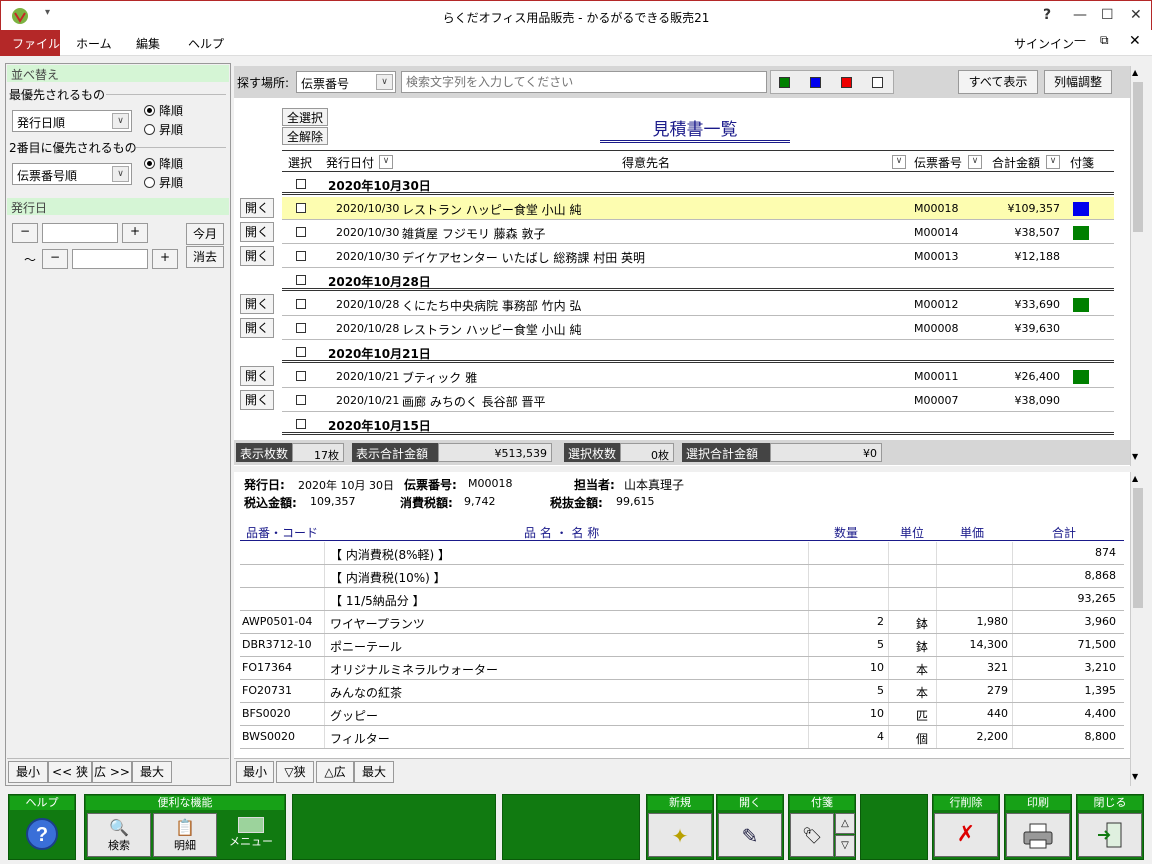 Image resolution: width=1152 pixels, height=864 pixels. What do you see at coordinates (350, 162) in the screenshot?
I see `col-date: 発行日付` at bounding box center [350, 162].